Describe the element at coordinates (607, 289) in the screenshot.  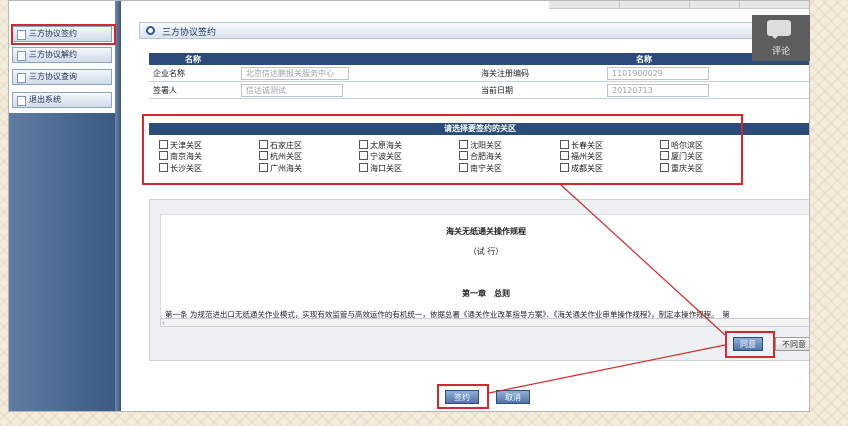
I see `annotation-arrows` at that location.